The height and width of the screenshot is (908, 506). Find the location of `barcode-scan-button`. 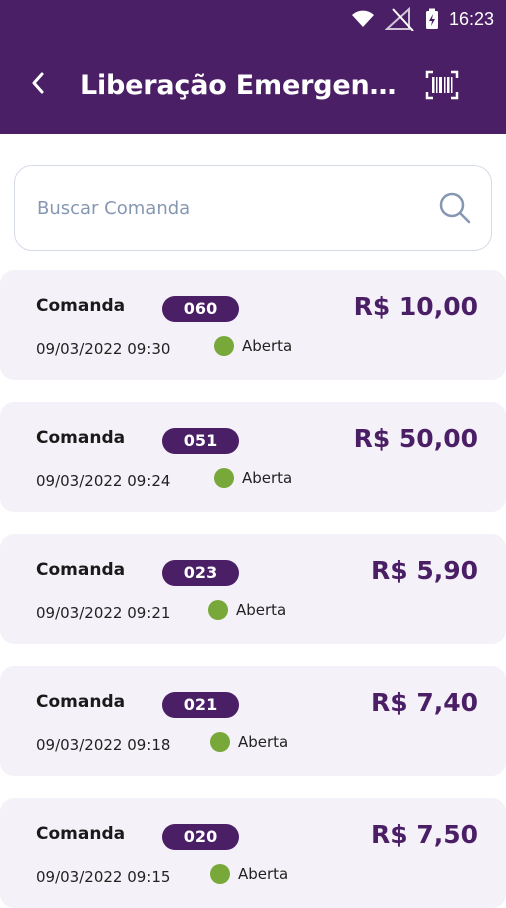

barcode-scan-button is located at coordinates (442, 85).